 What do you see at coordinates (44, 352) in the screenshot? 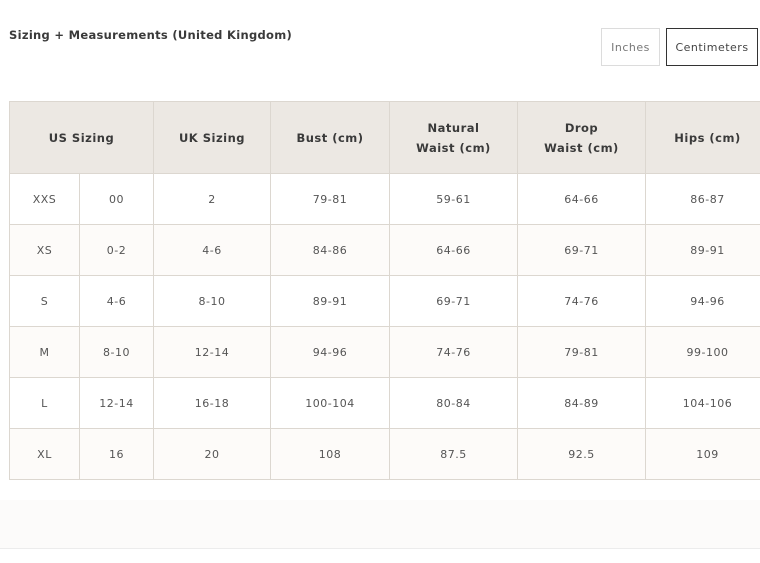
I see `cell-us-letter: M` at bounding box center [44, 352].